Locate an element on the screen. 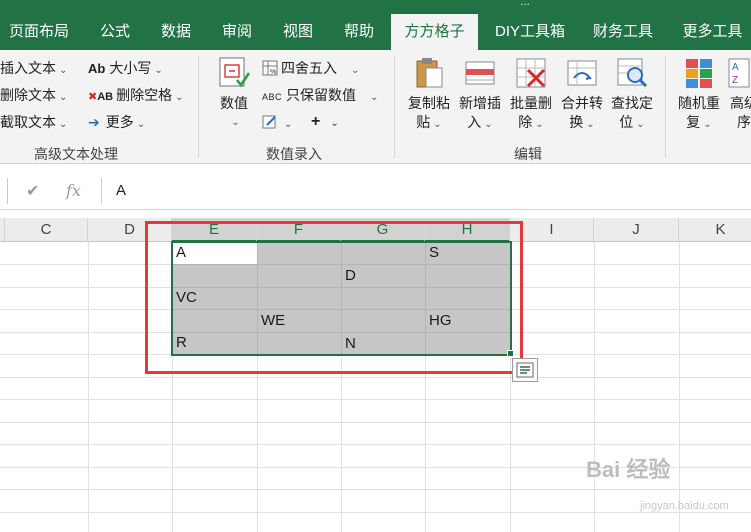  more-text-label: 更多 is located at coordinates (119, 122).